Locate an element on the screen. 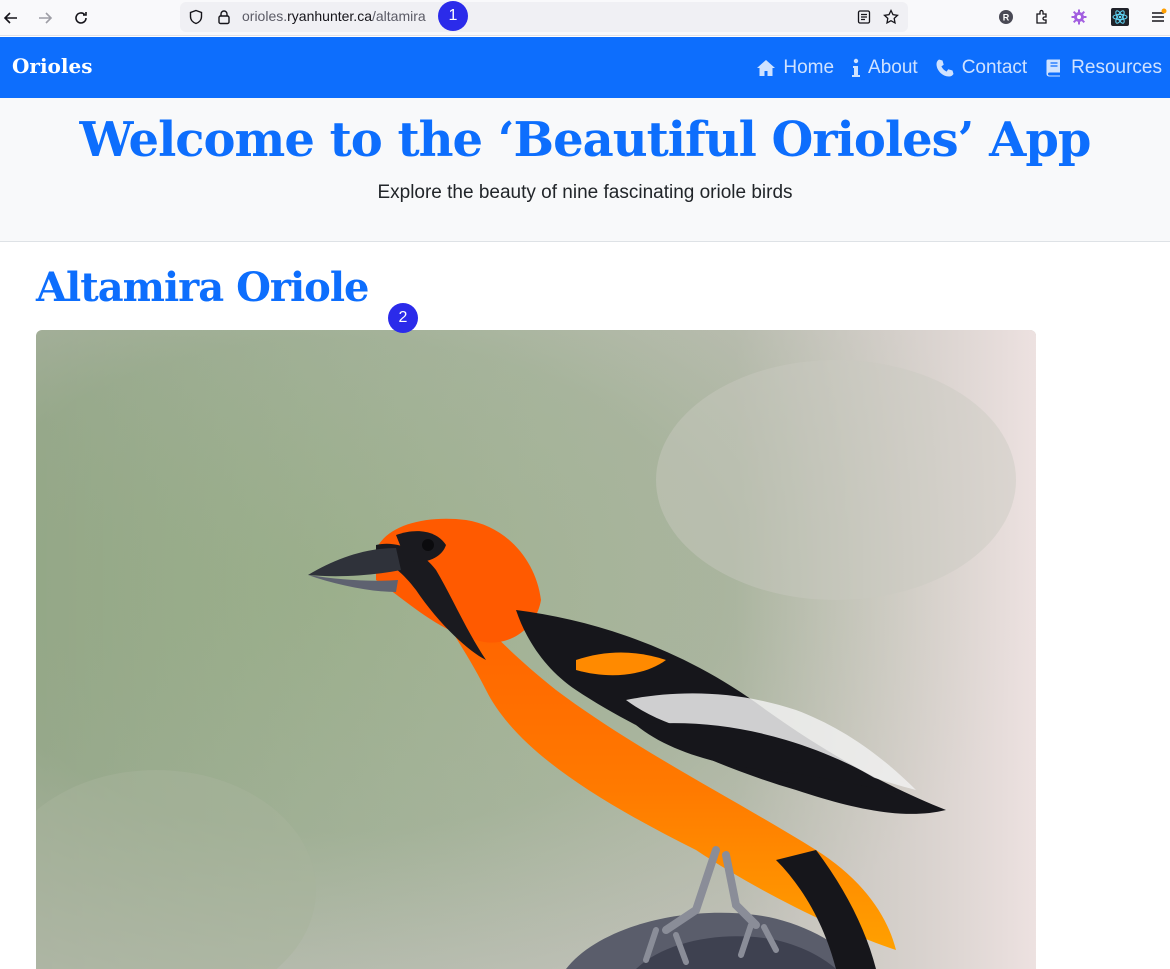 Image resolution: width=1170 pixels, height=969 pixels. gear-extension-icon is located at coordinates (1079, 17).